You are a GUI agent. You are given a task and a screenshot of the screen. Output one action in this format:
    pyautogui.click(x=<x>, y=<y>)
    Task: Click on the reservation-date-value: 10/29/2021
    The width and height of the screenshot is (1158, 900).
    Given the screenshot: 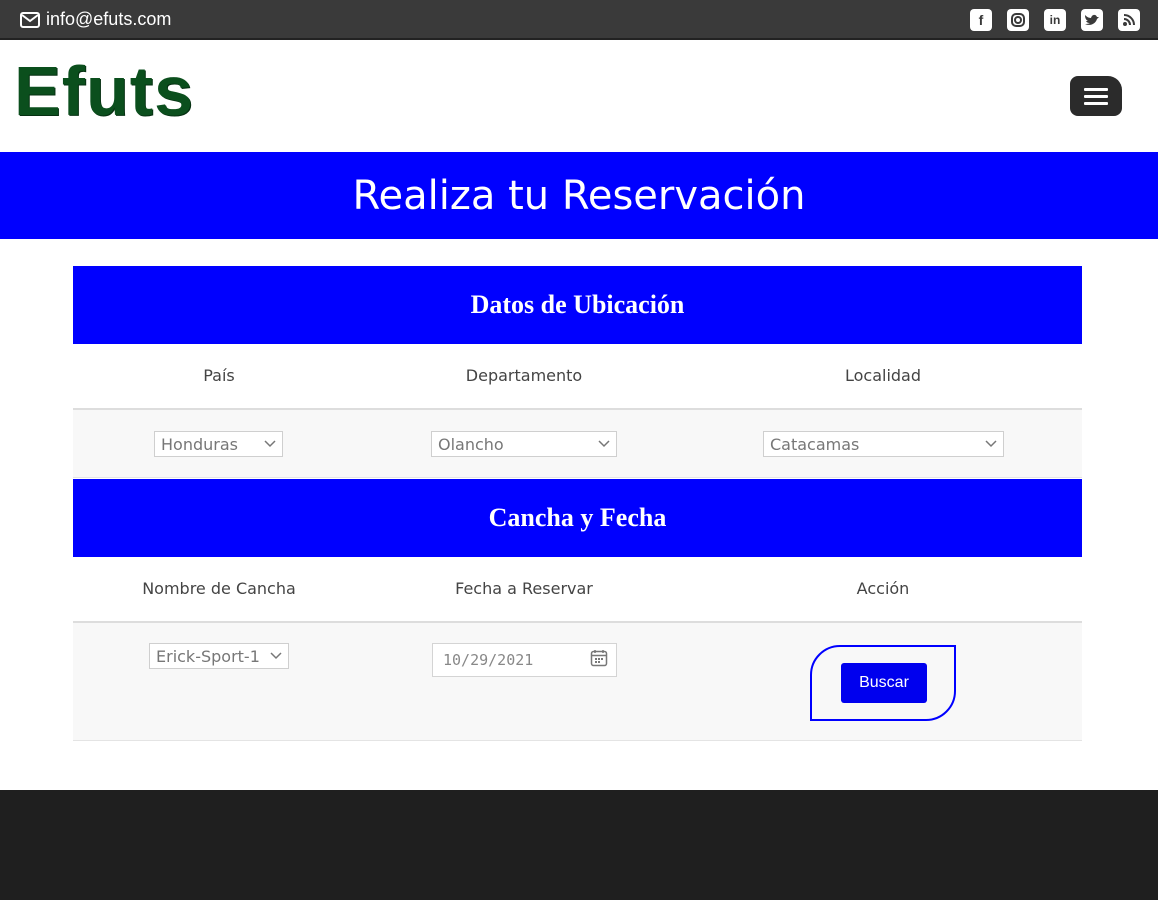 What is the action you would take?
    pyautogui.click(x=488, y=660)
    